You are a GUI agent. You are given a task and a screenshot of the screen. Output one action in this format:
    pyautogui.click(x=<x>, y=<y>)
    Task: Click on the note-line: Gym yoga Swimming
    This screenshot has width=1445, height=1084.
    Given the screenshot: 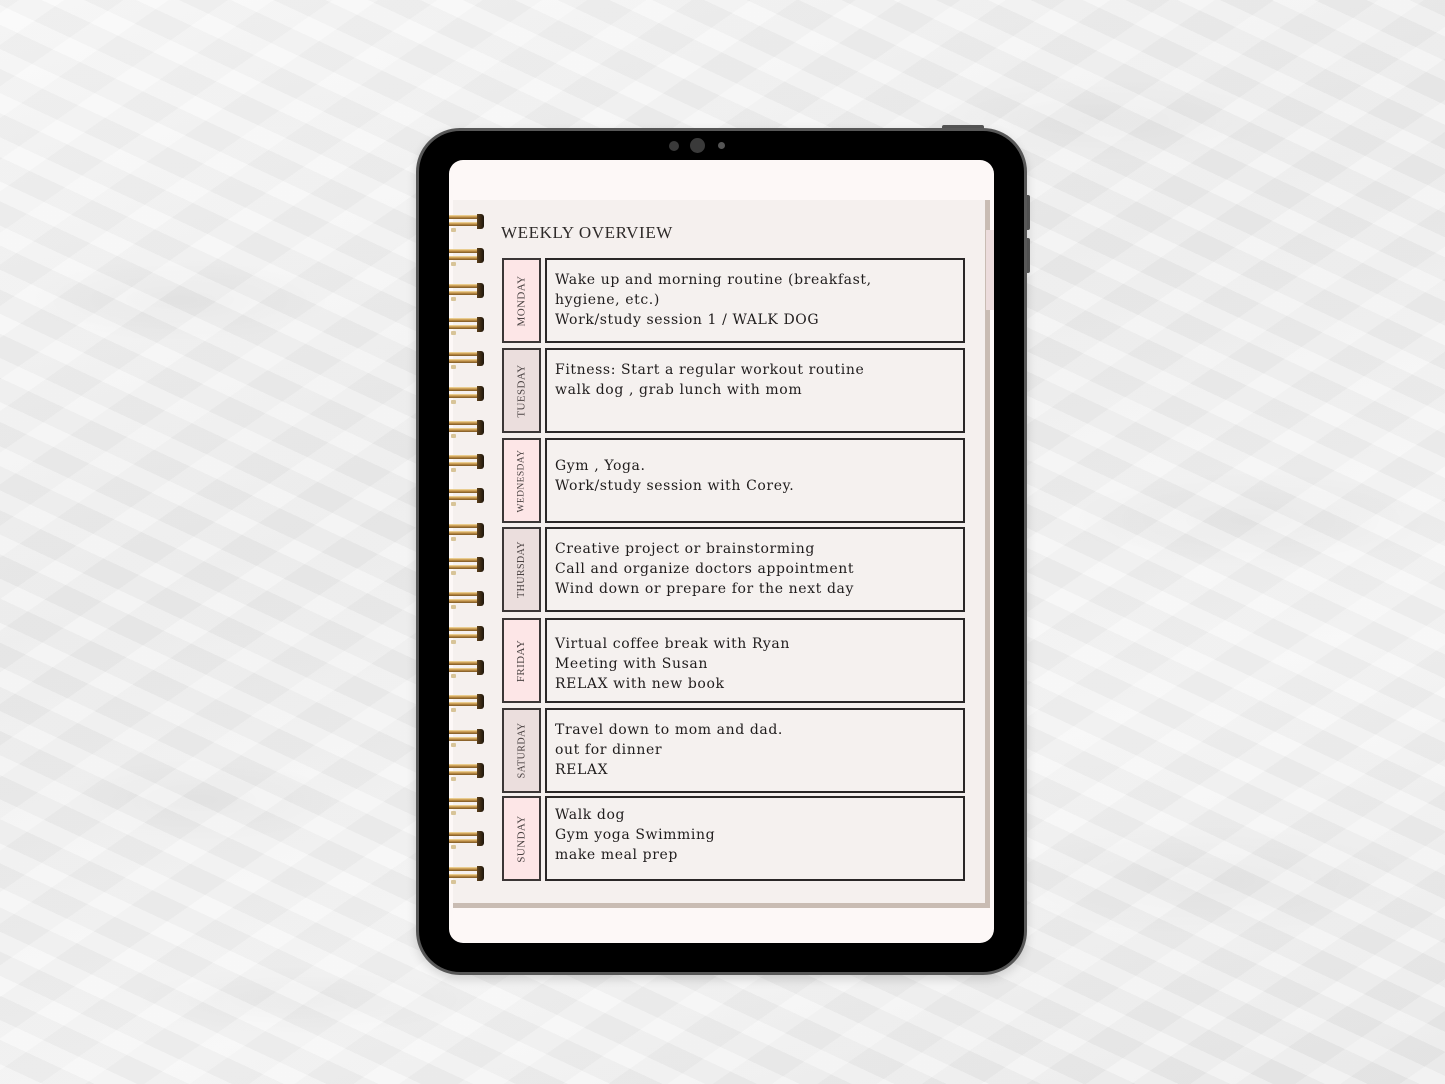 What is the action you would take?
    pyautogui.click(x=635, y=835)
    